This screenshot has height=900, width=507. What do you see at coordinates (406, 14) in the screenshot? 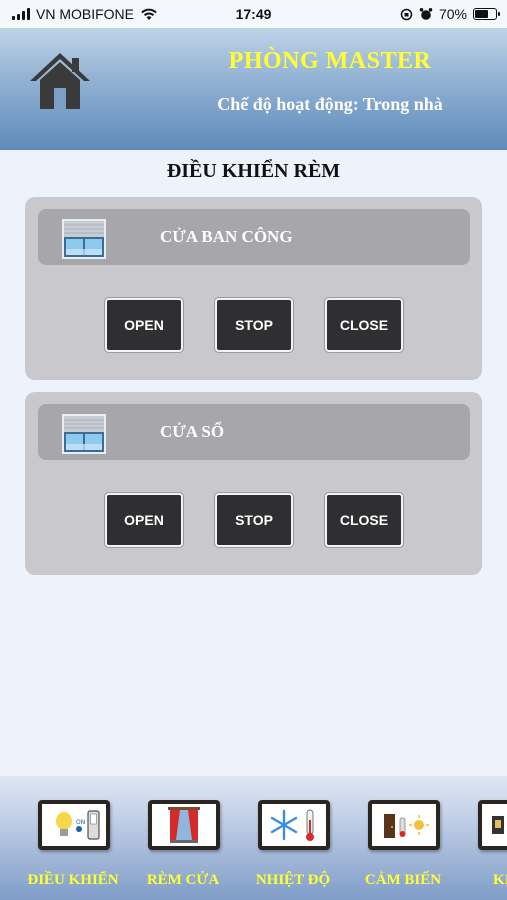
I see `orientation-lock-icon` at bounding box center [406, 14].